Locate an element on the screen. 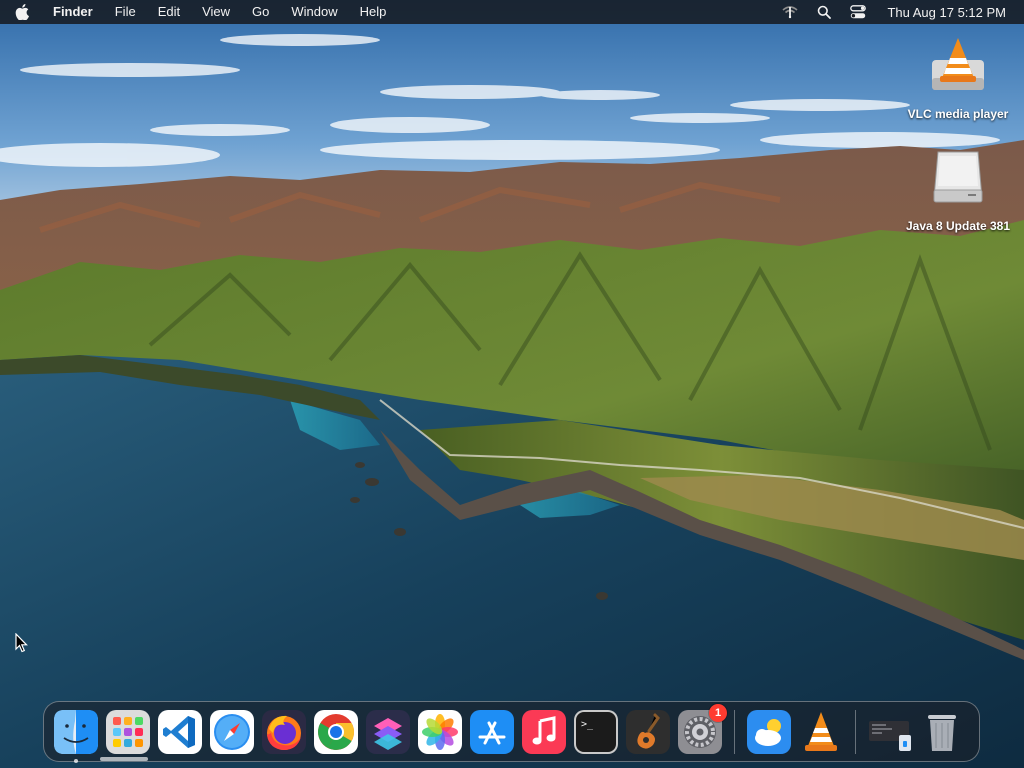 The image size is (1024, 768). app-store-icon is located at coordinates (492, 731).